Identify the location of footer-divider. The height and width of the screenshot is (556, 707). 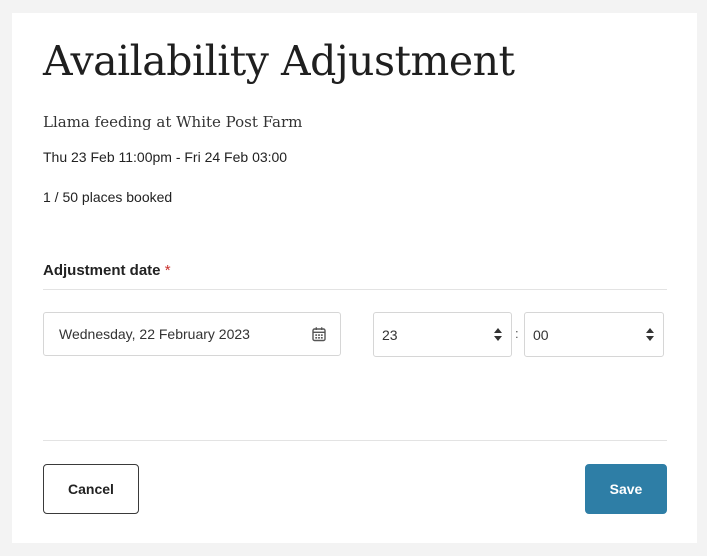
(355, 440).